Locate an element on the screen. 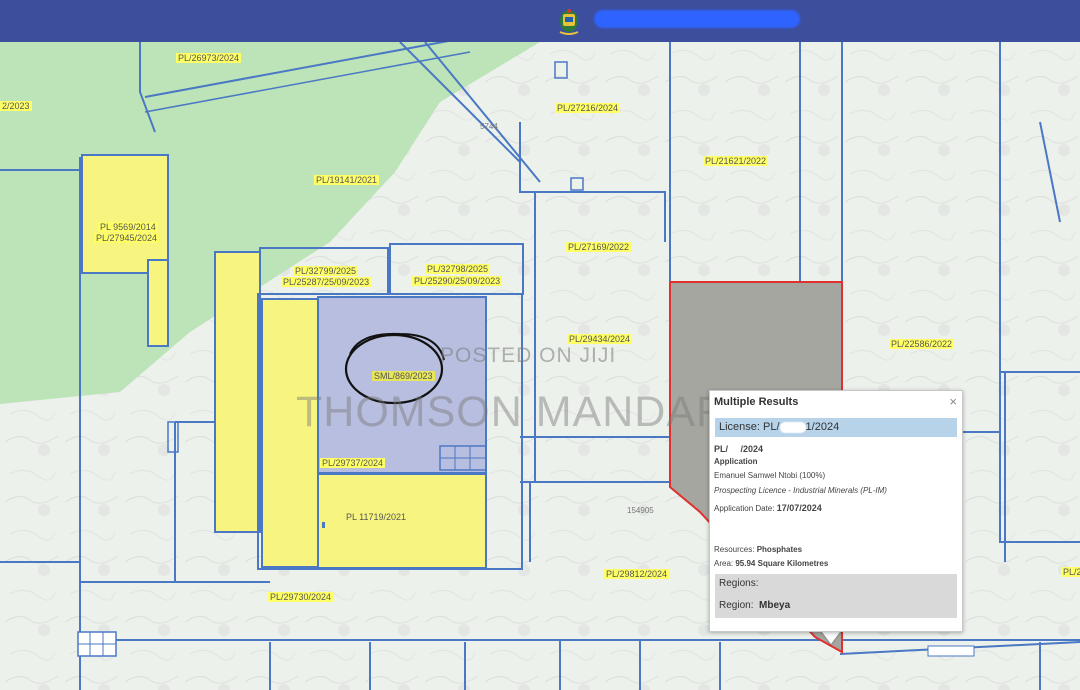  license-prefix: License: PL/ is located at coordinates (749, 427).